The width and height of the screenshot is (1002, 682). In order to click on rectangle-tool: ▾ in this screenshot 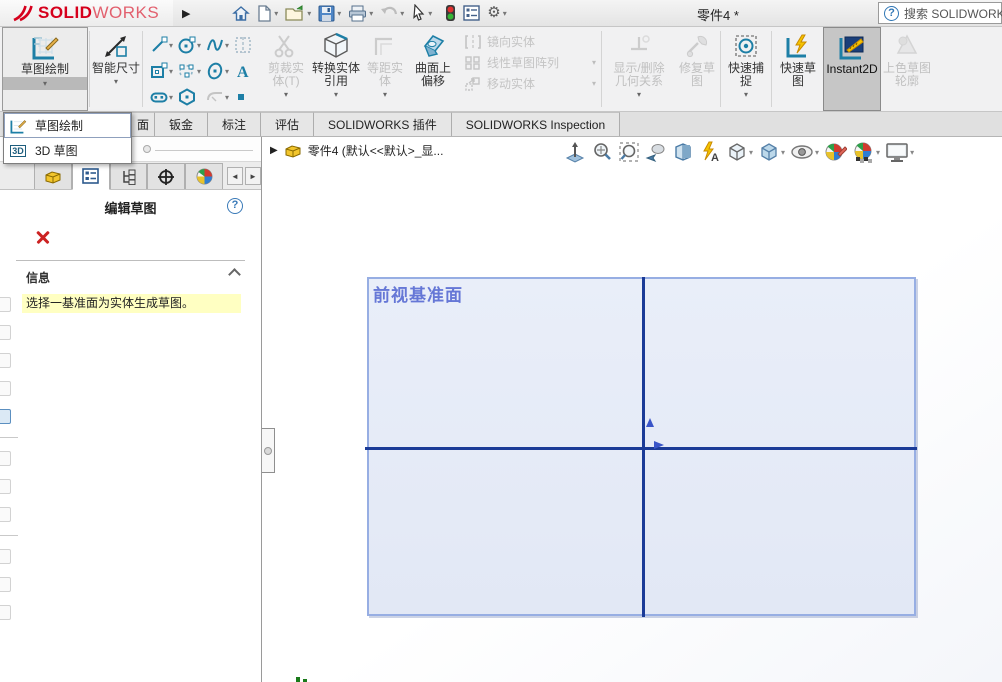, I will do `click(164, 71)`.